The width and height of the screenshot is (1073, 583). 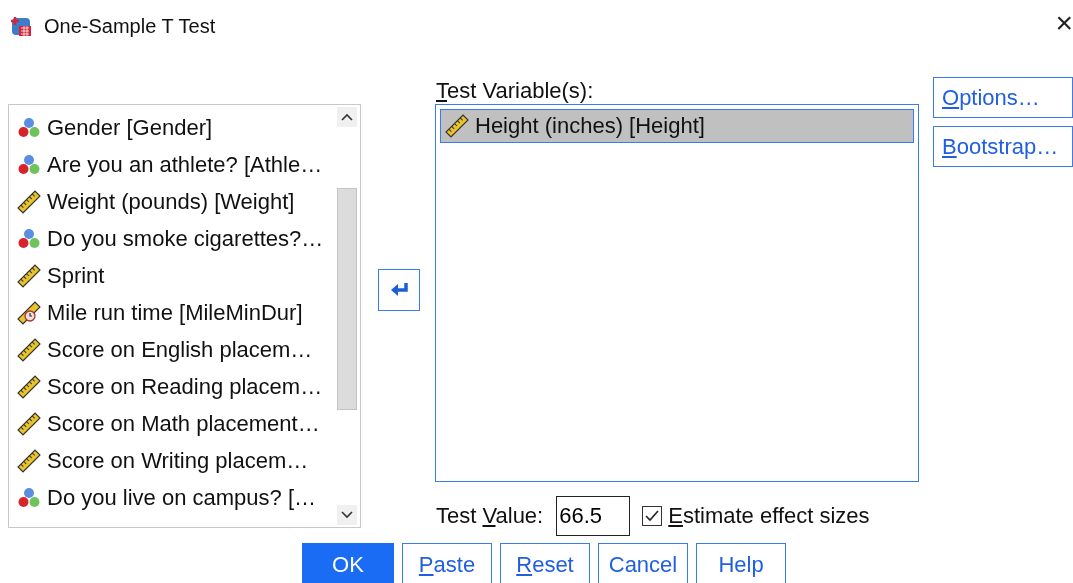 What do you see at coordinates (130, 26) in the screenshot?
I see `window-title: One-Sample T Test` at bounding box center [130, 26].